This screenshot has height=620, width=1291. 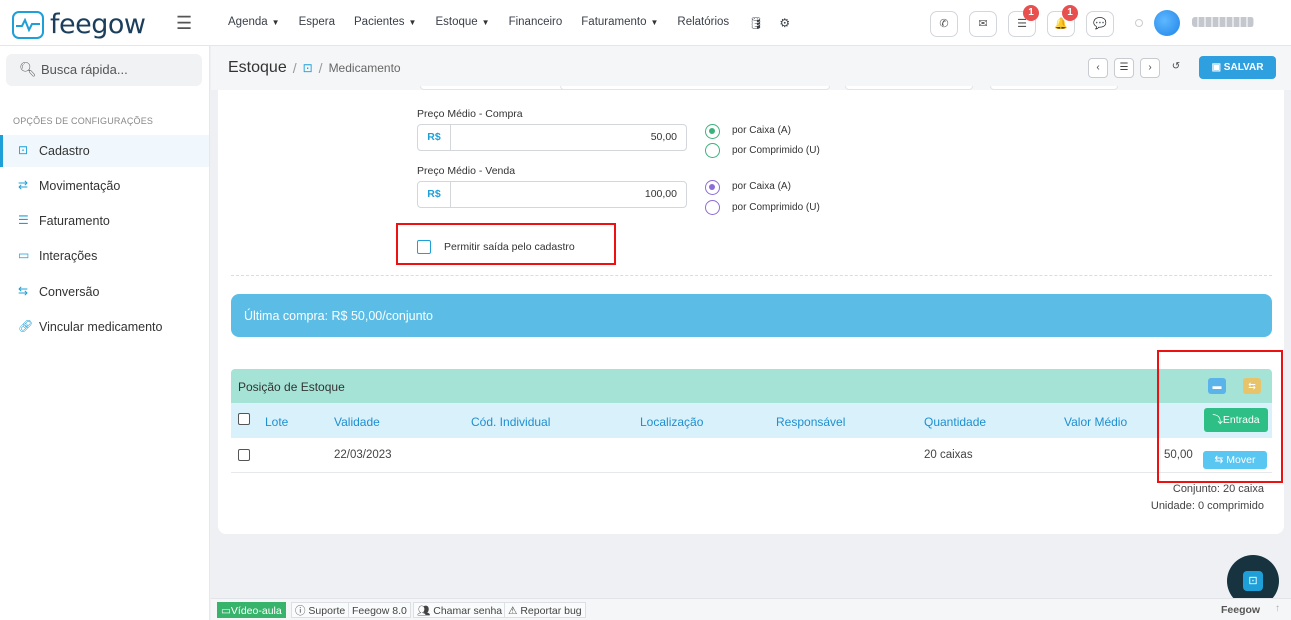 I want to click on compra-label: Preço Médio - Compra, so click(x=470, y=114).